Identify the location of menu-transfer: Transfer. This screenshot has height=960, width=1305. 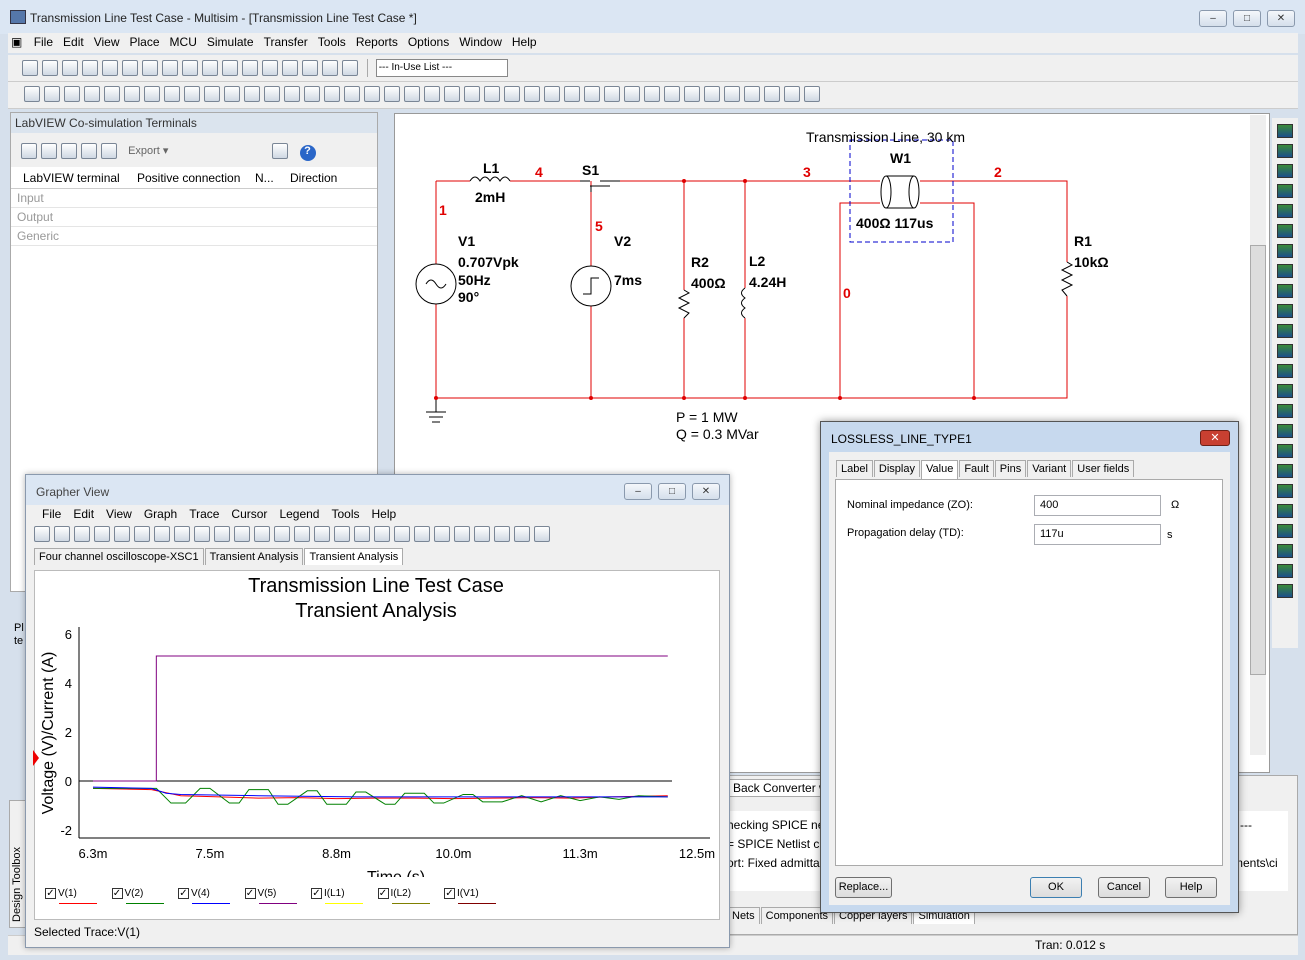
(286, 42).